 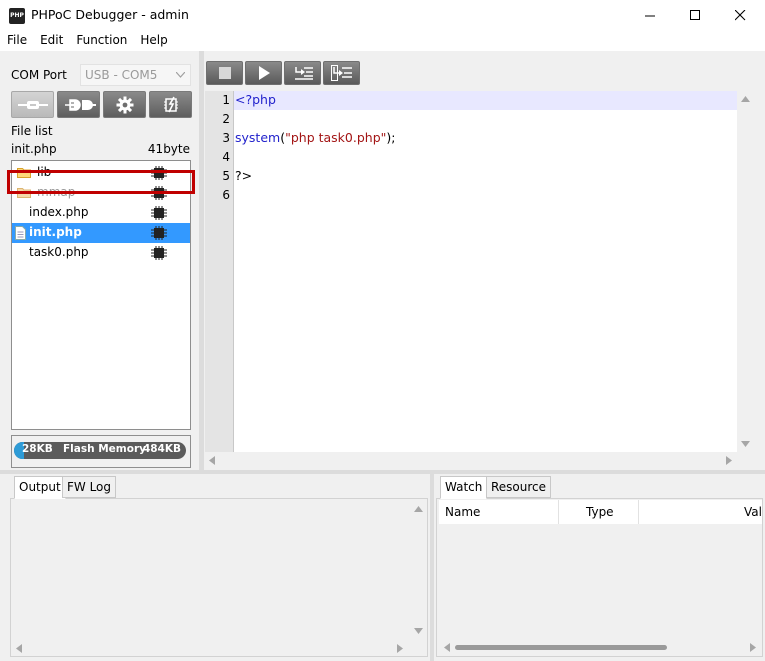 I want to click on code-token: <?php, so click(x=255, y=99).